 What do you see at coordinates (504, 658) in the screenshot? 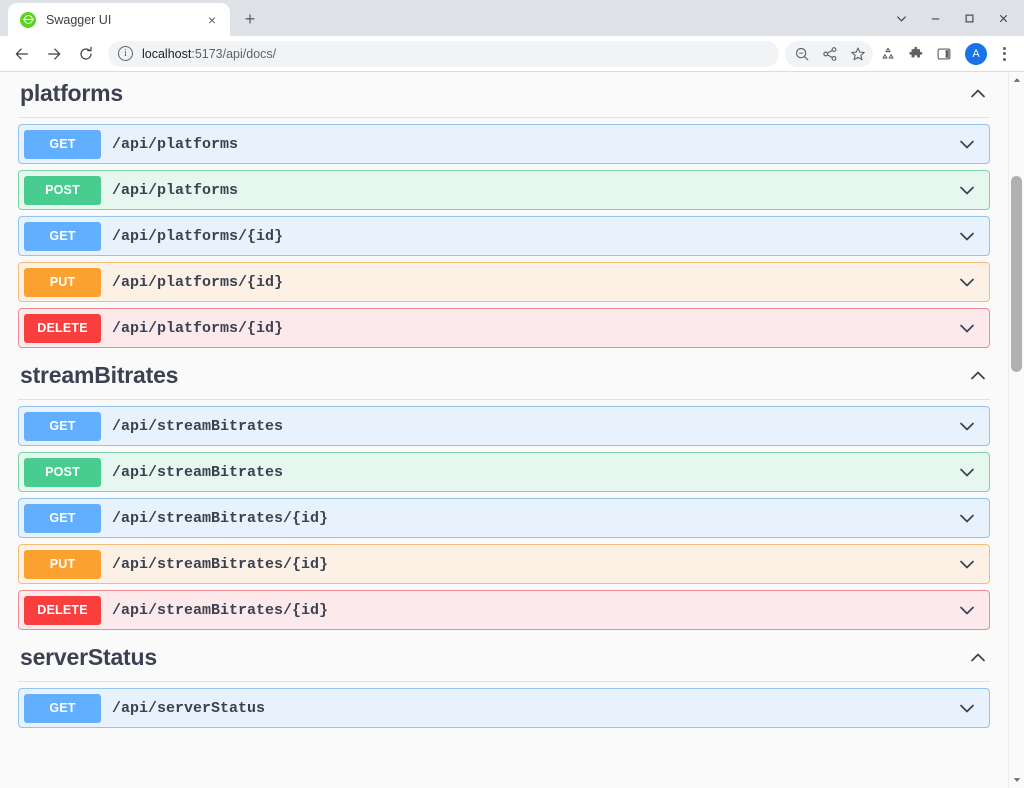
I see `section-header-serverStatus: serverStatus` at bounding box center [504, 658].